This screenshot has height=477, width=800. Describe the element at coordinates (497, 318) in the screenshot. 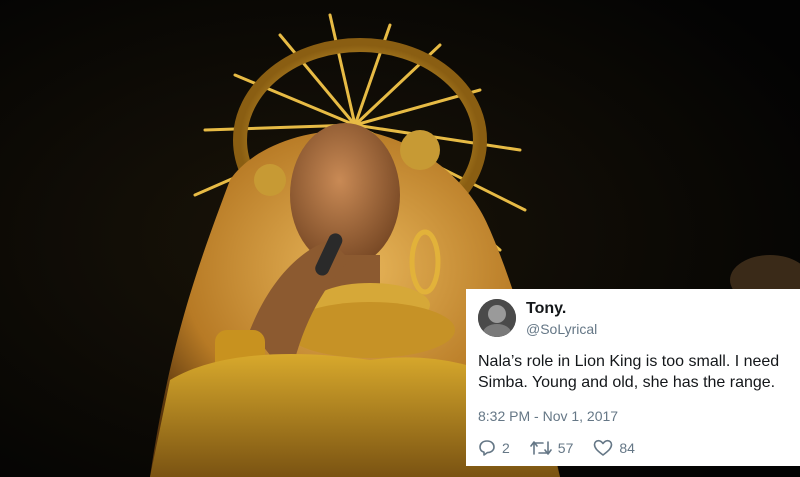

I see `avatar` at that location.